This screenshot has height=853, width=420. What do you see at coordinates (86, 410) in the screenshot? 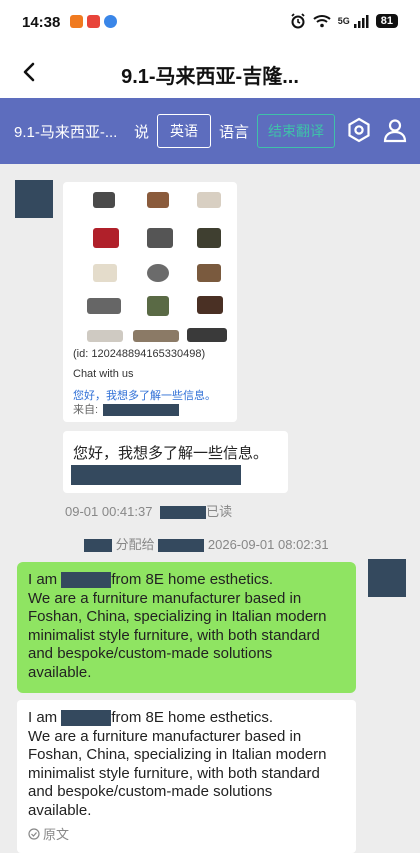
I see `card-from-label: 来自:` at bounding box center [86, 410].